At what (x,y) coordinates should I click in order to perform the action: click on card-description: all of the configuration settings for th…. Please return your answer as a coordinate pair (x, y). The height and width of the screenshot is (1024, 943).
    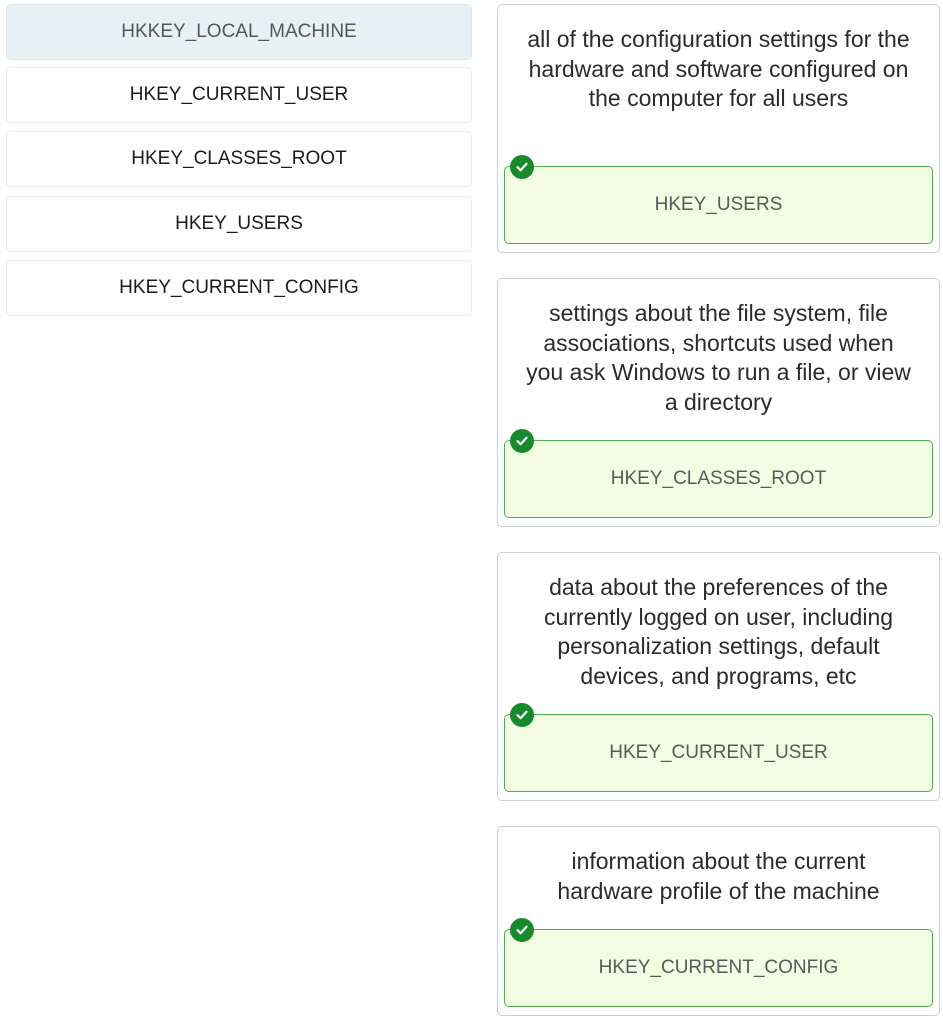
    Looking at the image, I should click on (718, 68).